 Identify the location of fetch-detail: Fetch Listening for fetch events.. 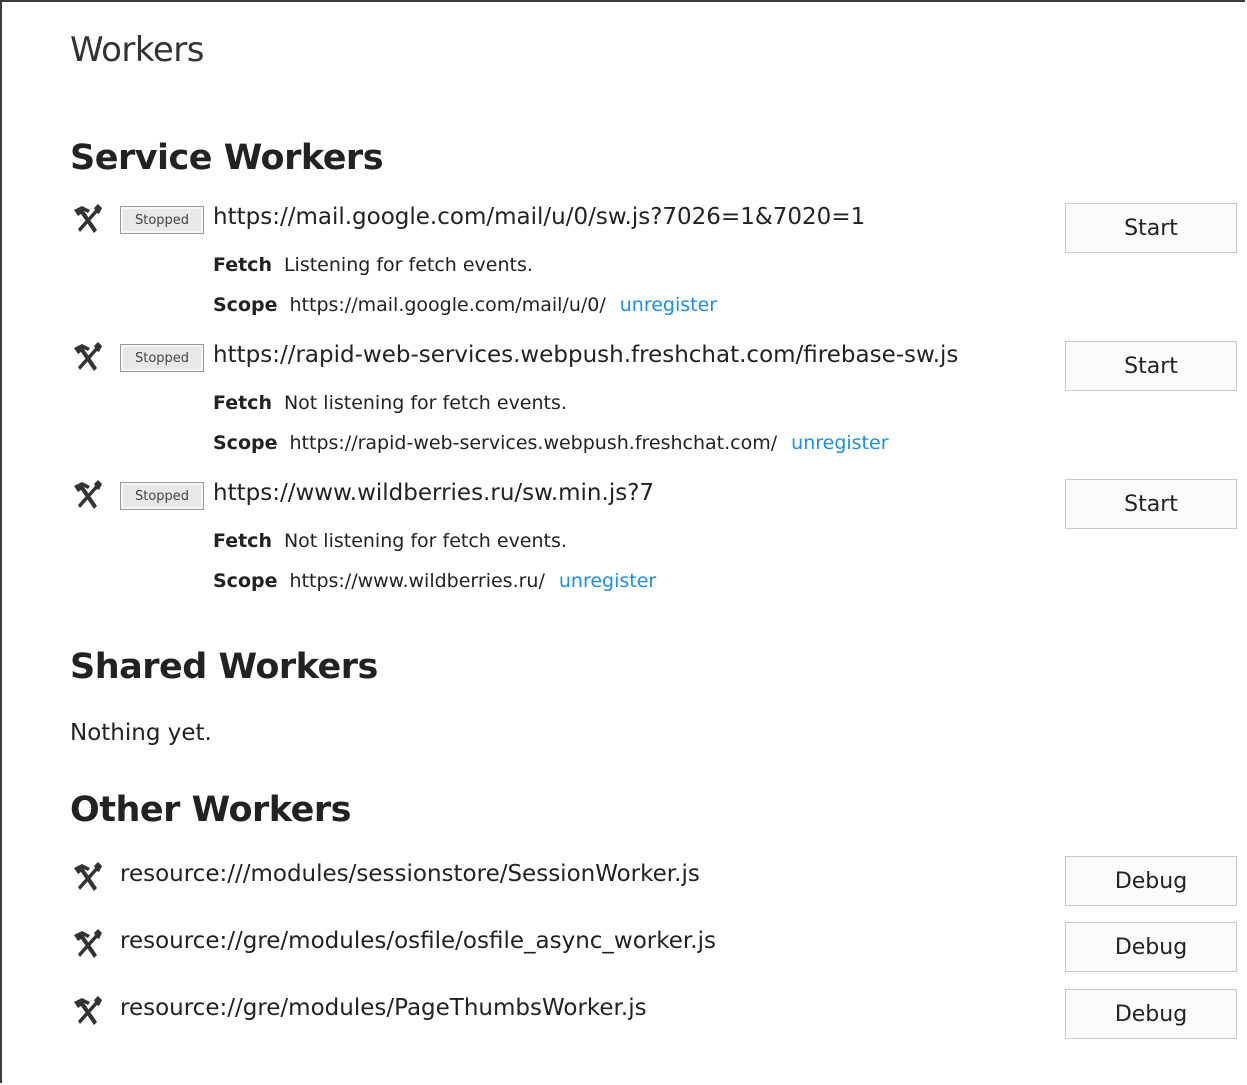
(373, 265).